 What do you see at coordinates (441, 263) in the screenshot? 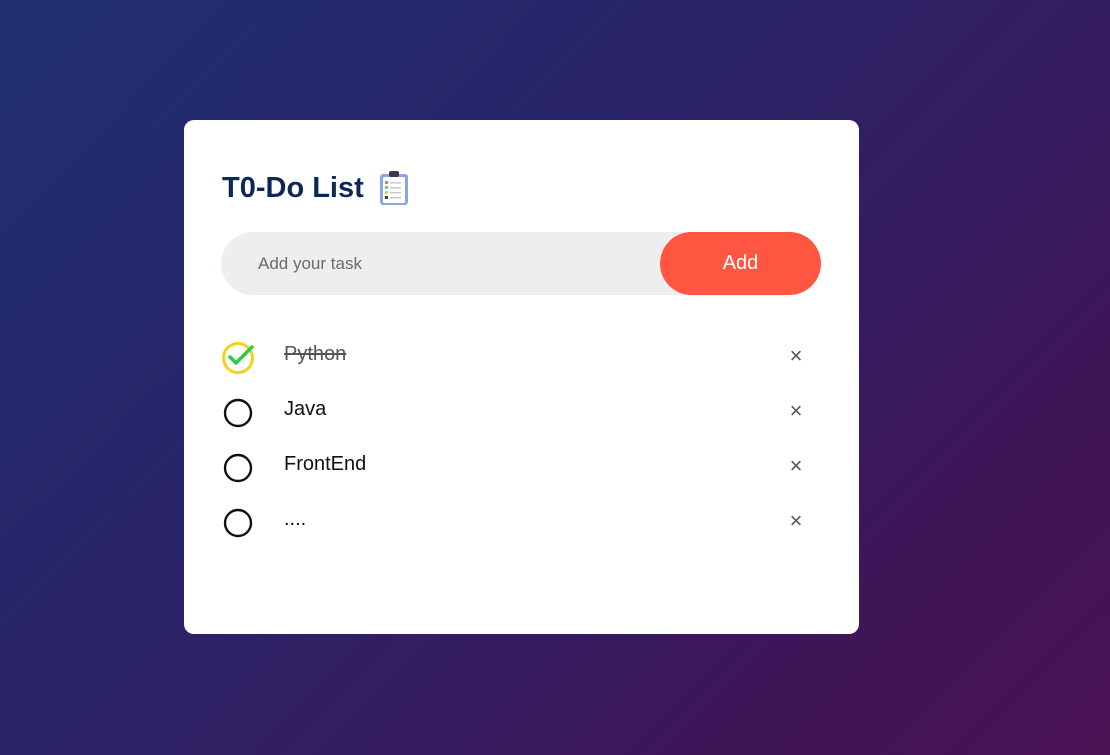
I see `task-input` at bounding box center [441, 263].